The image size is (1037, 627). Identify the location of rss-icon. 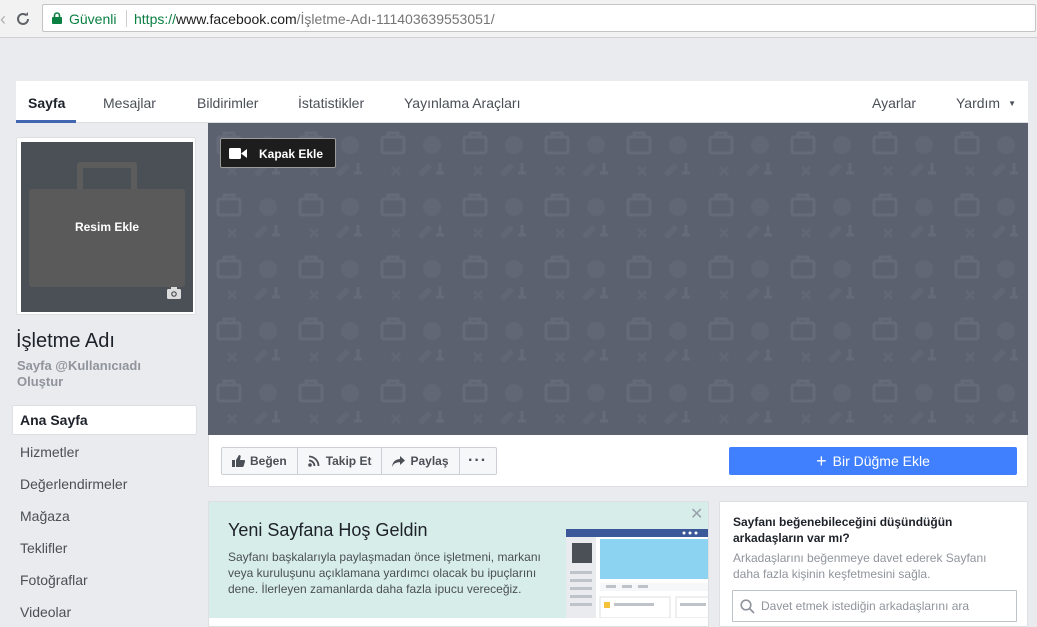
(313, 461).